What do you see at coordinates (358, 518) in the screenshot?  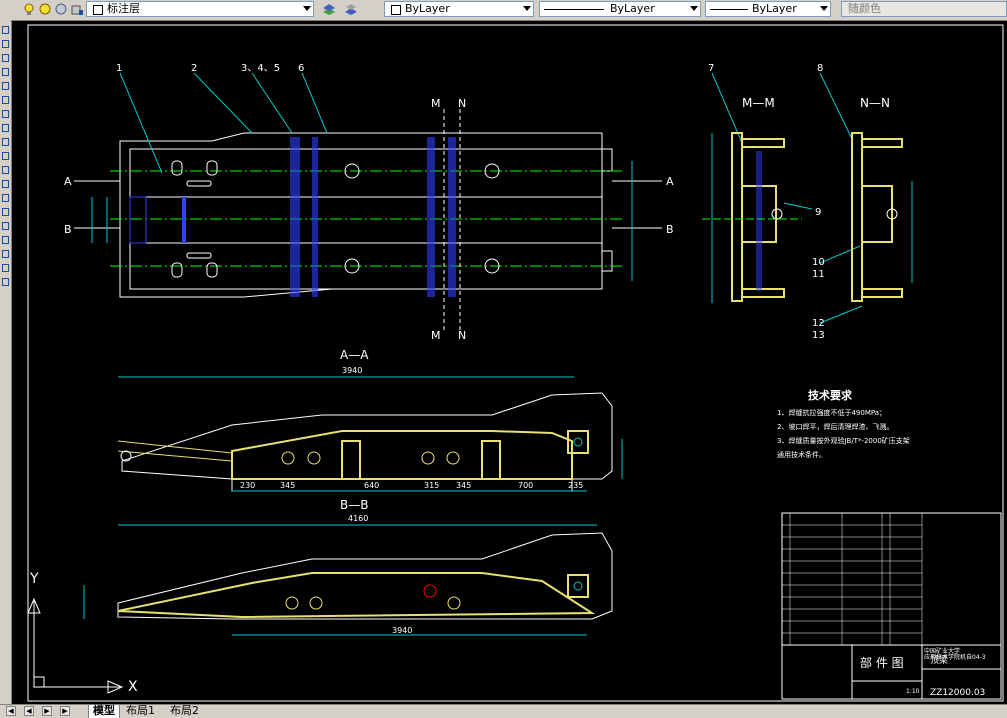 I see `dim-bb-total: 4160` at bounding box center [358, 518].